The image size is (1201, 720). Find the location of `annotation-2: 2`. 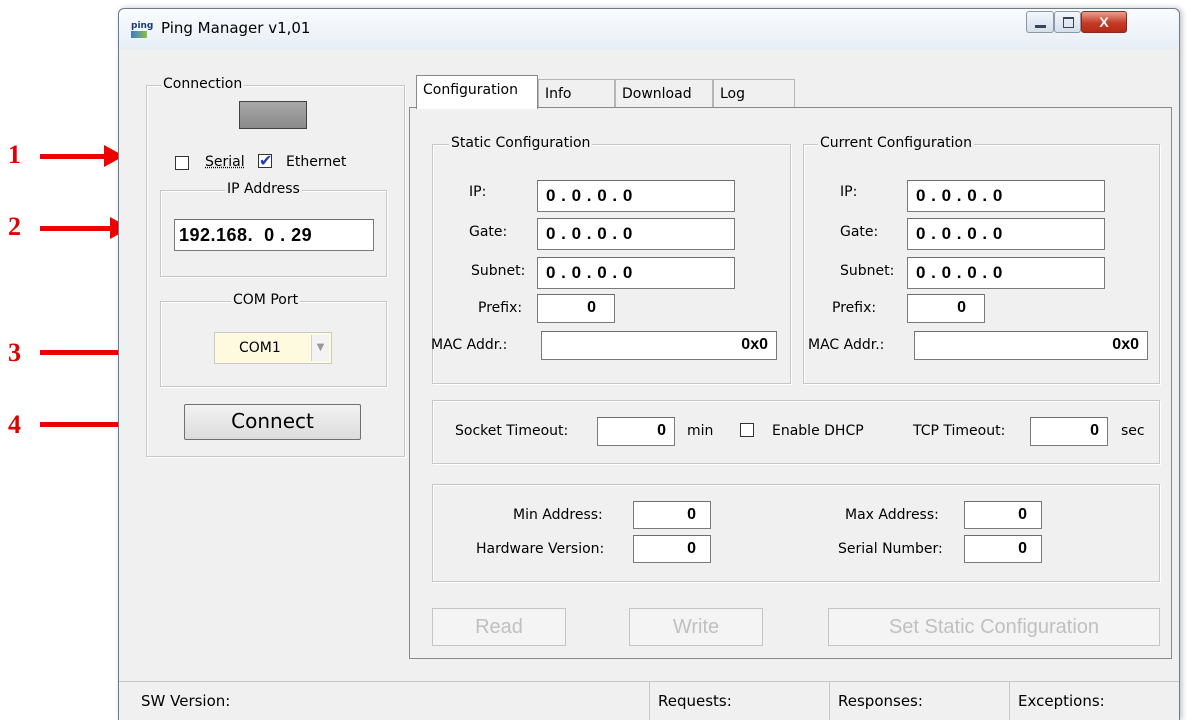

annotation-2: 2 is located at coordinates (14, 226).